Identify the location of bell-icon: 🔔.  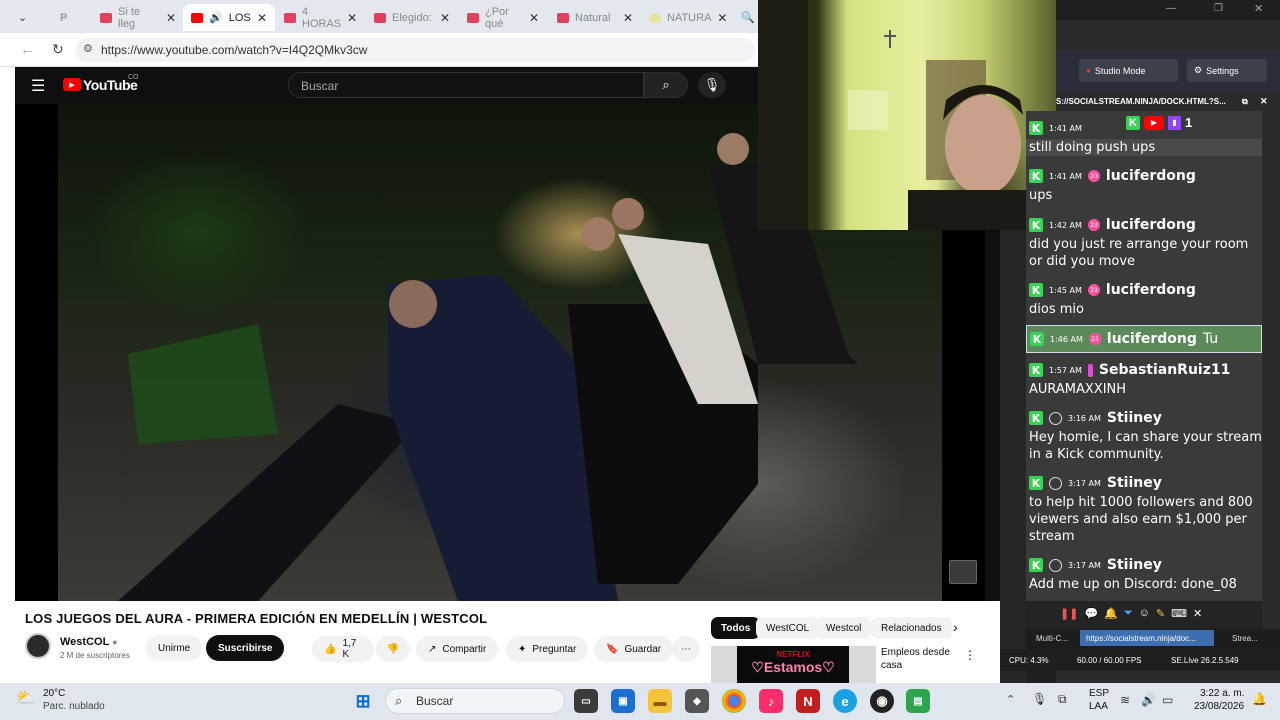
(1111, 613).